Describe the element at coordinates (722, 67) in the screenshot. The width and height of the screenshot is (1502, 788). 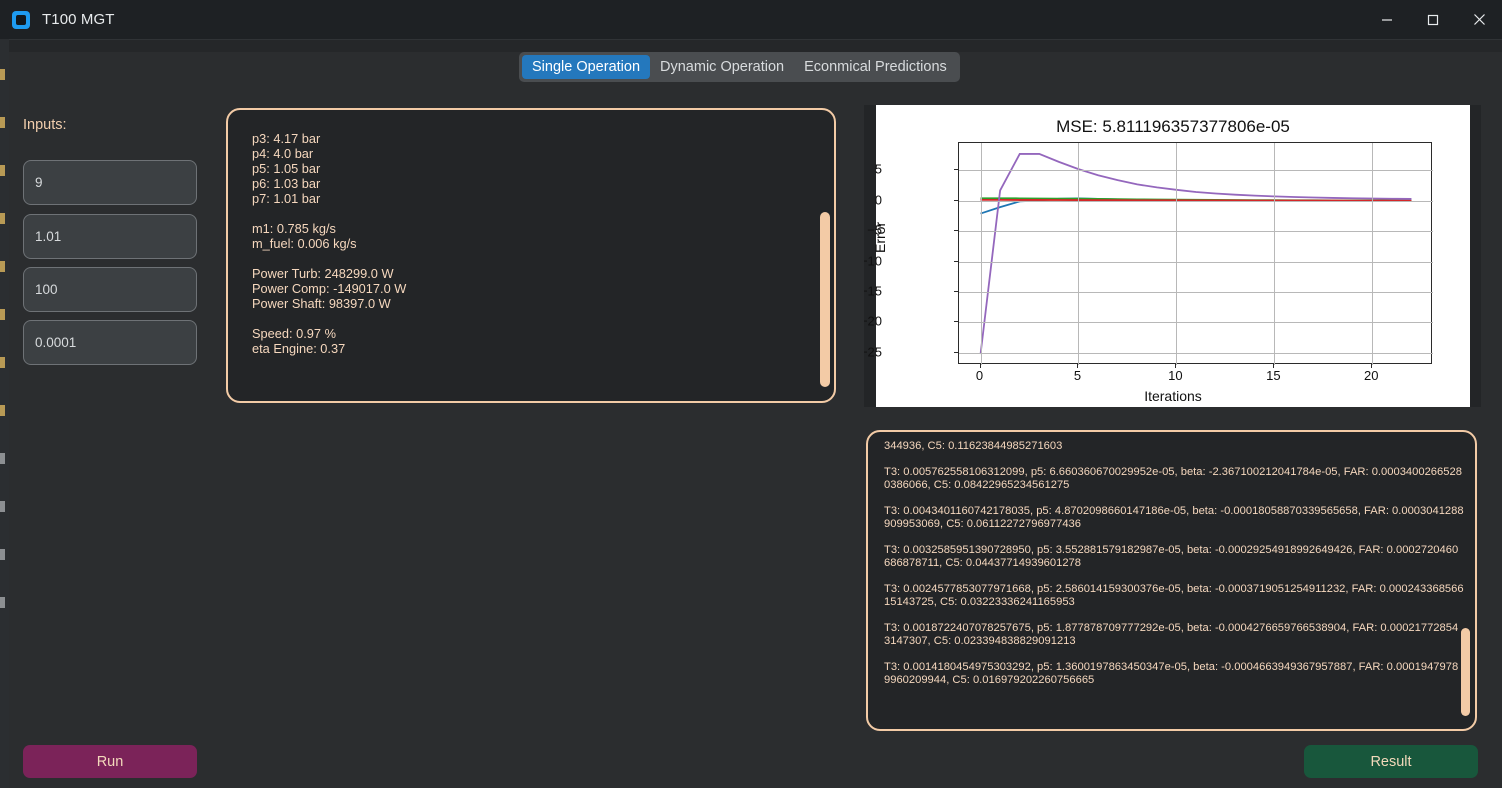
I see `tab-dynamic-operation: Dynamic Operation` at that location.